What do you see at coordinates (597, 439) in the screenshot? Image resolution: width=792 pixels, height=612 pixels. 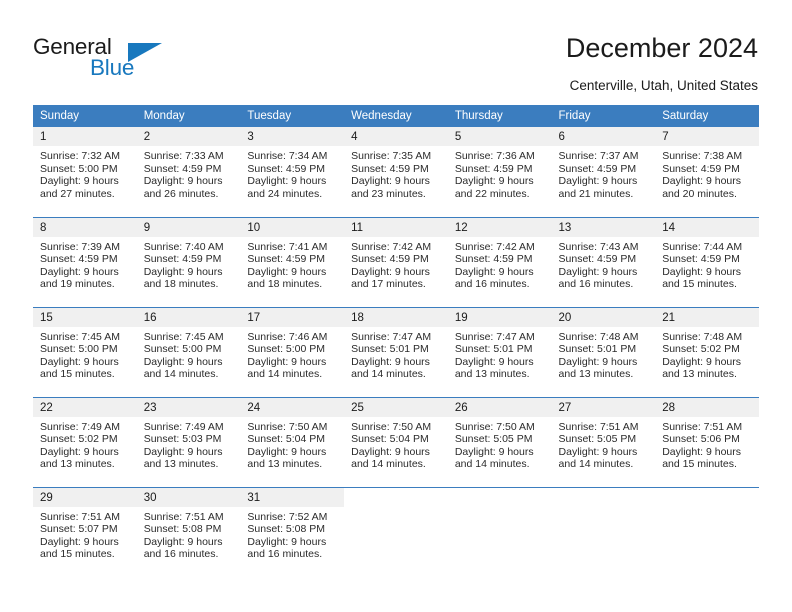 I see `sunset-text: Sunset: 5:05 PM` at bounding box center [597, 439].